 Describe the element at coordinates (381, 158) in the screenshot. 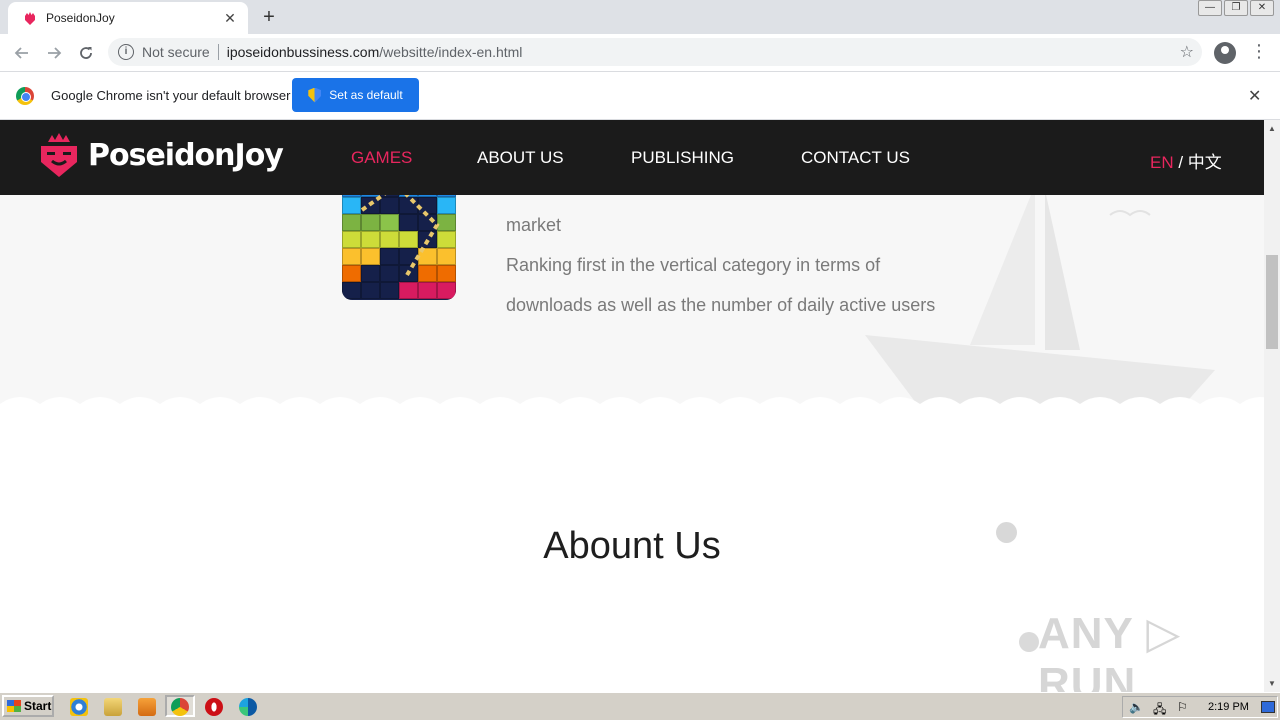

I see `nav-games: GAMES` at that location.